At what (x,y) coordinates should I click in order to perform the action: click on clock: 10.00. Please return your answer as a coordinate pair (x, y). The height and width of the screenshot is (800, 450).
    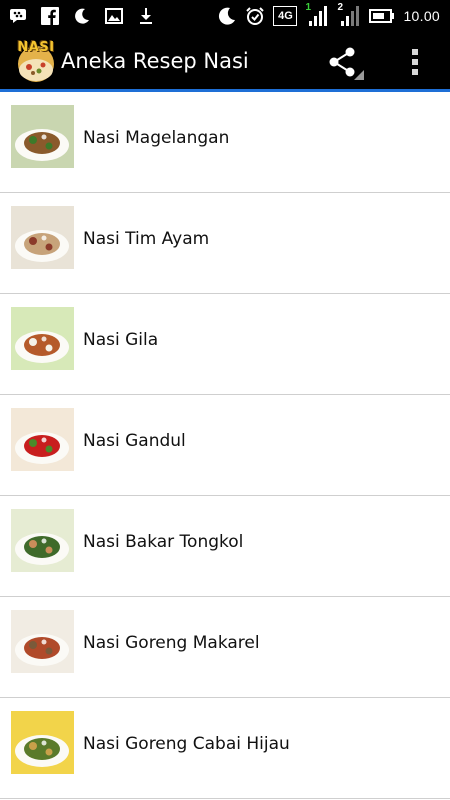
    Looking at the image, I should click on (421, 16).